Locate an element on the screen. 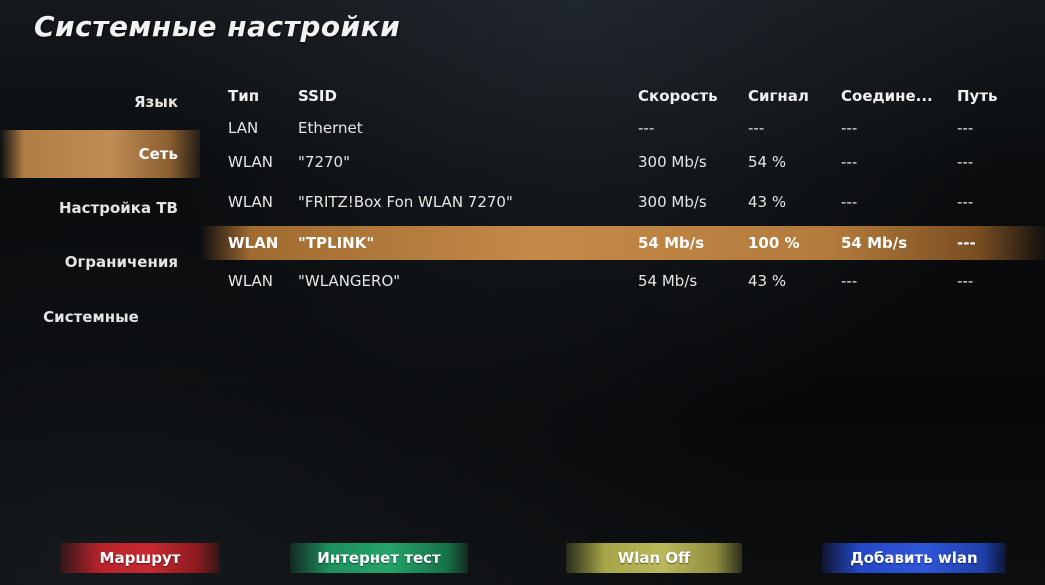 This screenshot has width=1045, height=585. cell-ssid: "FRITZ!Box Fon WLAN 7270" is located at coordinates (405, 202).